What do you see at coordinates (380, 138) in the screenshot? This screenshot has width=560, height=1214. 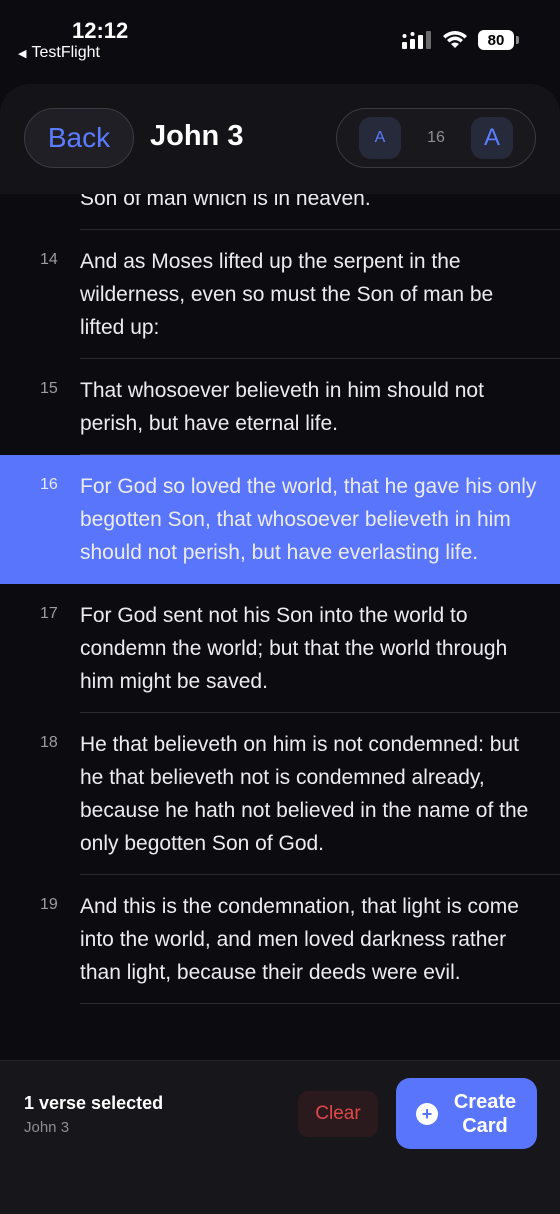 I see `decrease-font-button: A` at bounding box center [380, 138].